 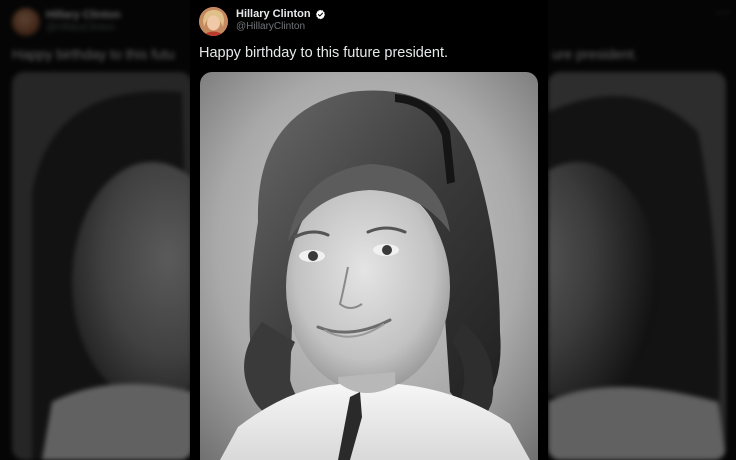 I want to click on author-display-name: Hillary Clinton, so click(x=273, y=14).